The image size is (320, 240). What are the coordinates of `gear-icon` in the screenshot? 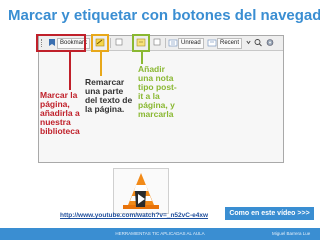 It's located at (270, 42).